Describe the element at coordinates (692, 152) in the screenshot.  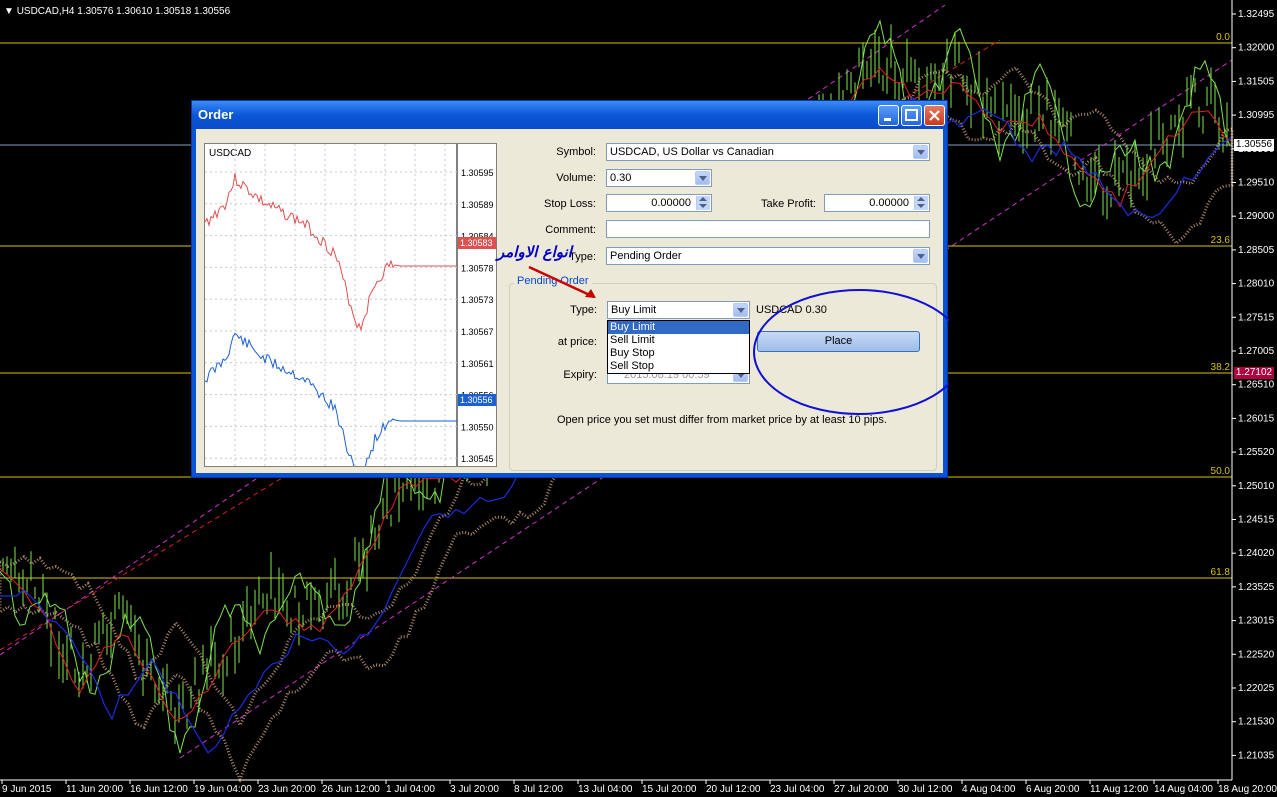
I see `symbol-value: USDCAD, US Dollar vs Canadian` at that location.